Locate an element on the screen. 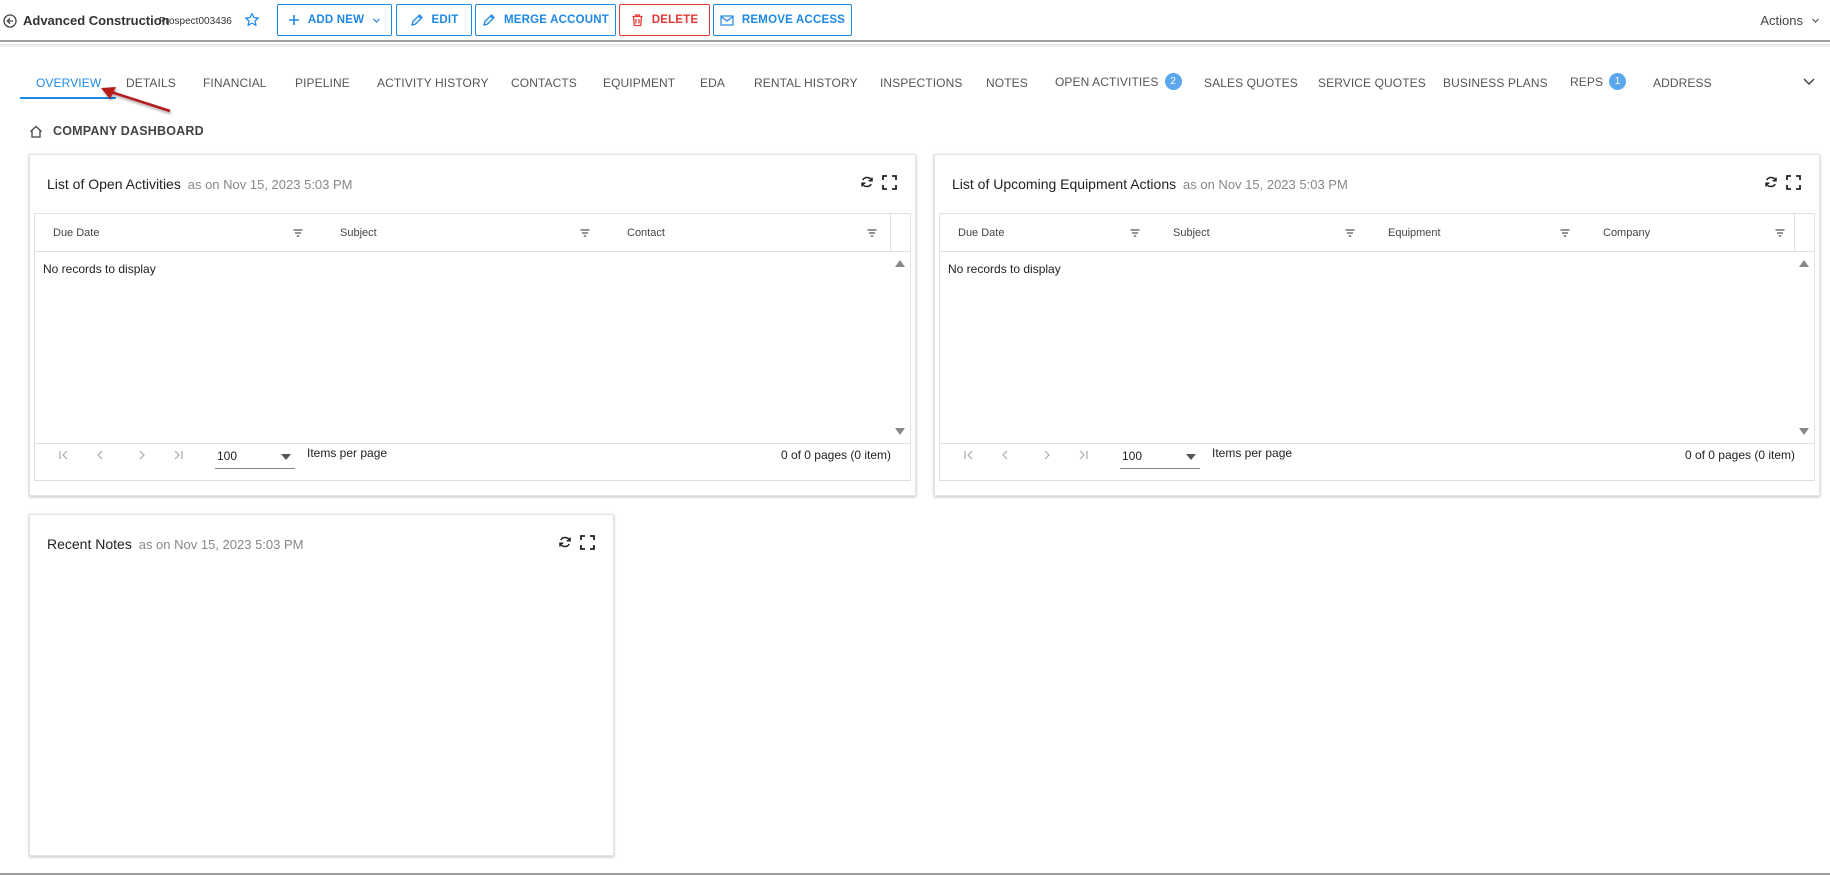 The width and height of the screenshot is (1830, 875). items-per-page-label: Items per page is located at coordinates (1252, 453).